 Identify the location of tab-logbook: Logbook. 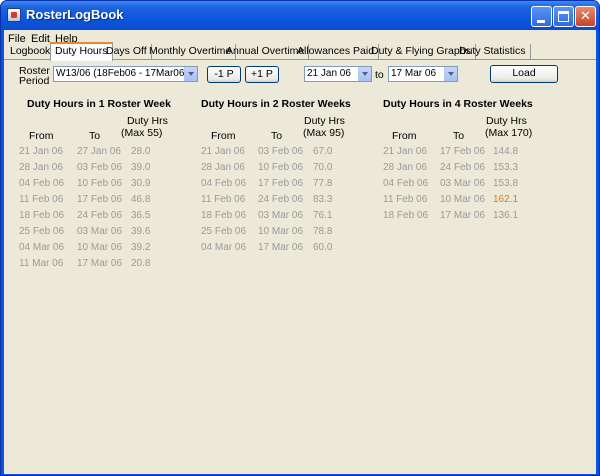
(31, 52).